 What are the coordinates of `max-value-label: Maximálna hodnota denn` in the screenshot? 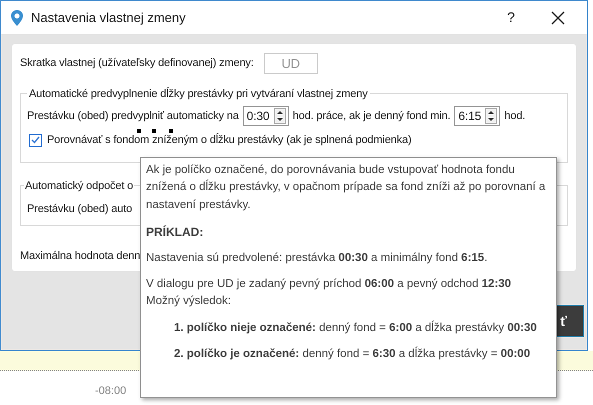 It's located at (80, 256).